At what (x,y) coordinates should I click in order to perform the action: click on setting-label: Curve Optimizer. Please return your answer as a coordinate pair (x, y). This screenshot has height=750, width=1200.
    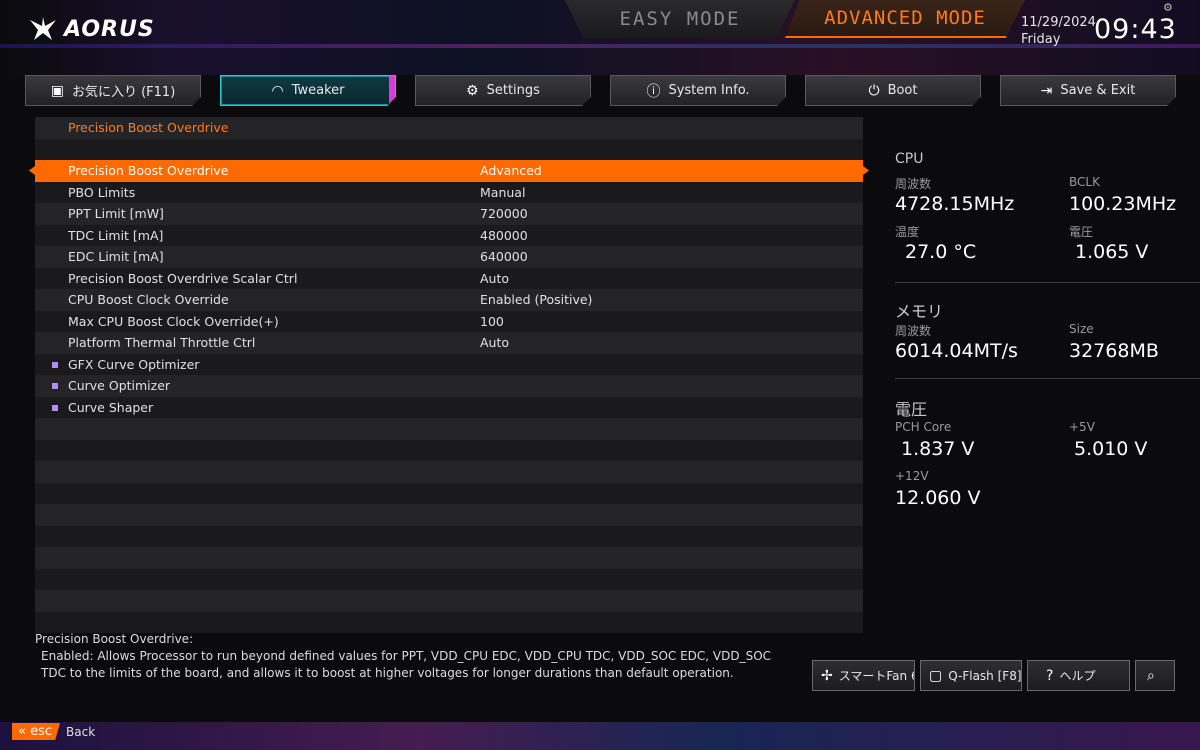
    Looking at the image, I should click on (119, 386).